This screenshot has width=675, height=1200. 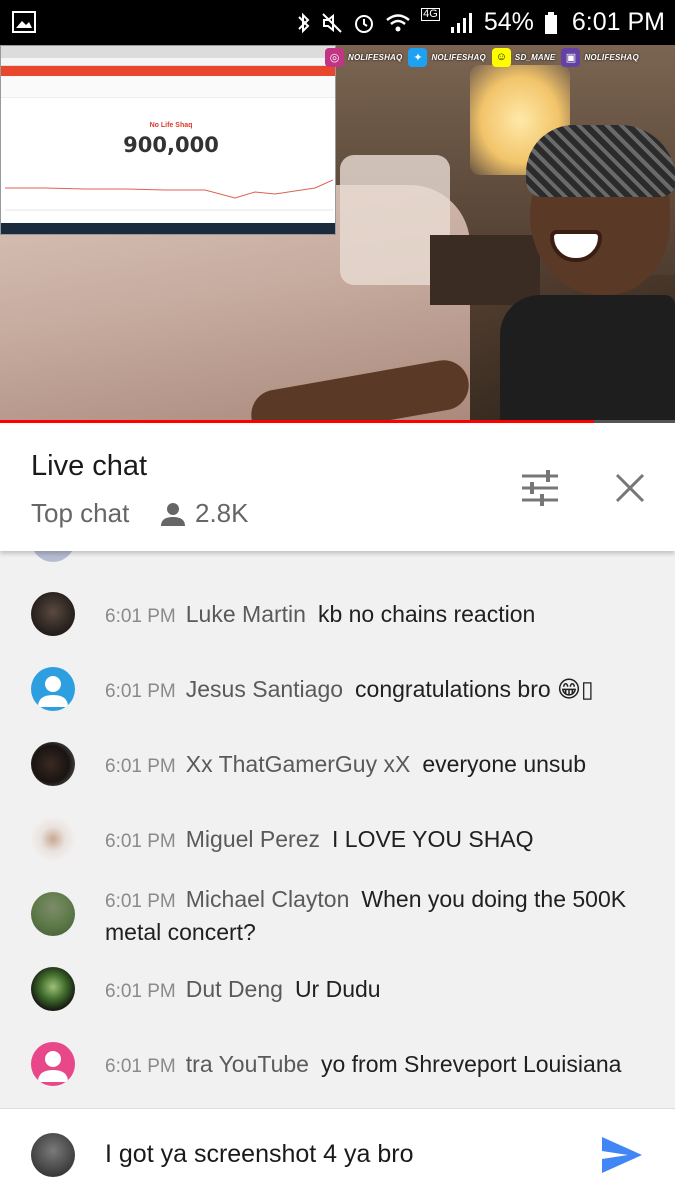 What do you see at coordinates (246, 614) in the screenshot?
I see `message-author: Luke Martin` at bounding box center [246, 614].